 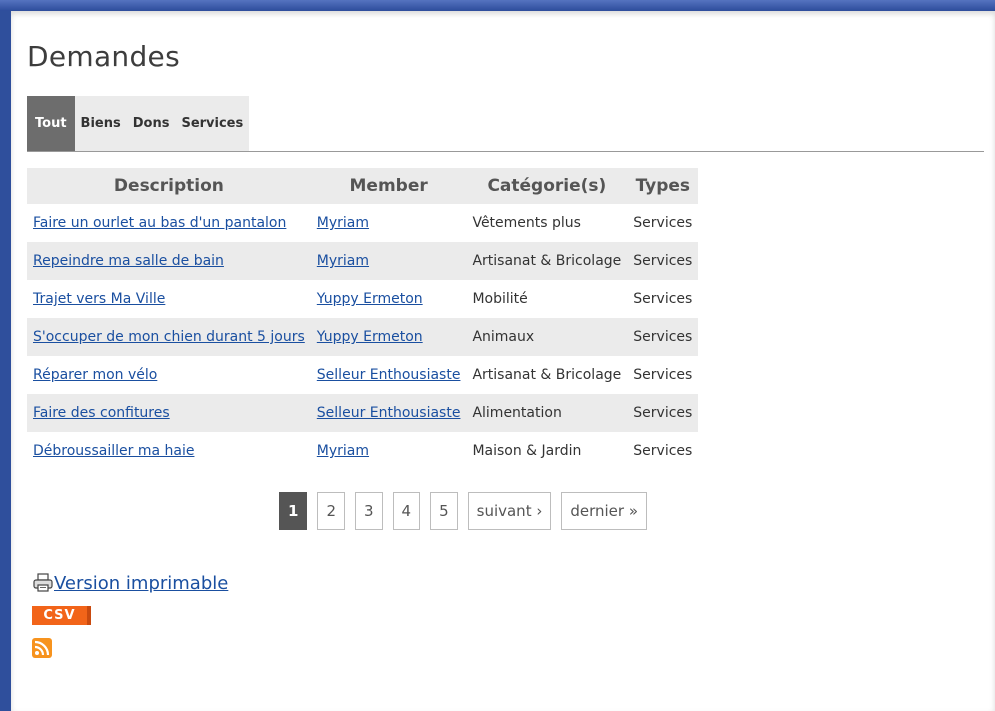 I want to click on page-1-button: 1, so click(x=293, y=511).